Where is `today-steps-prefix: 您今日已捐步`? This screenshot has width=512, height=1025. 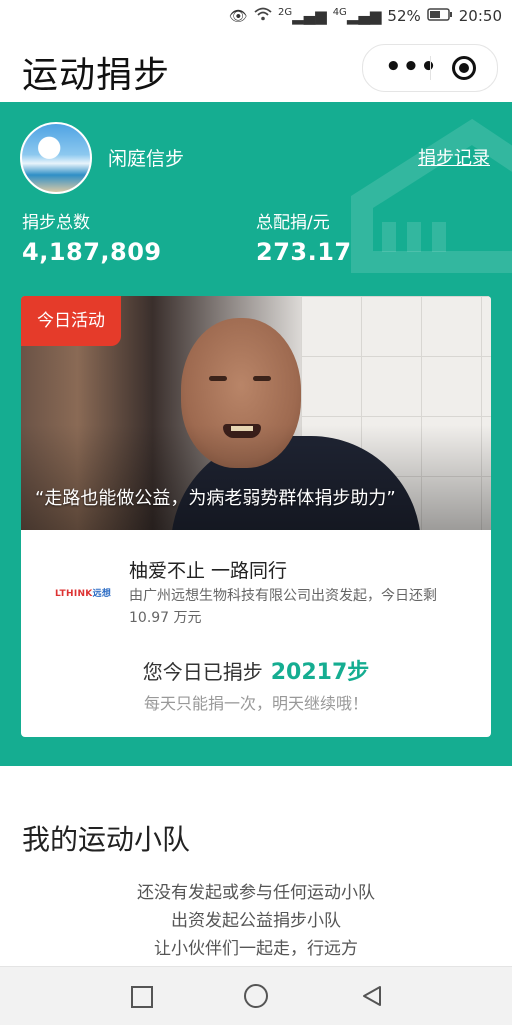 today-steps-prefix: 您今日已捐步 is located at coordinates (202, 672).